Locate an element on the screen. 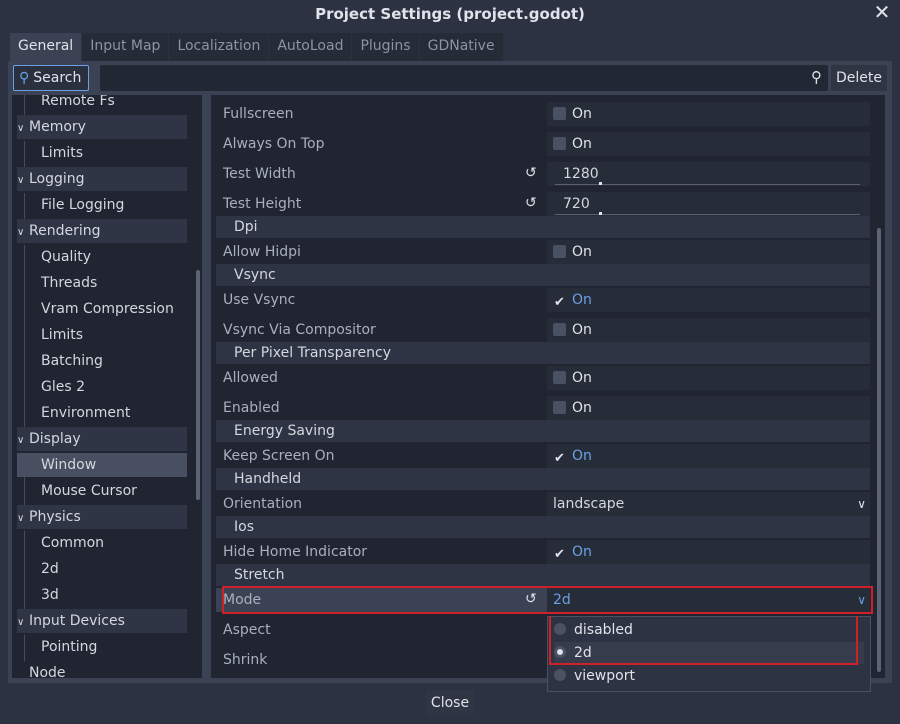  tree-item-label: Physics is located at coordinates (55, 517).